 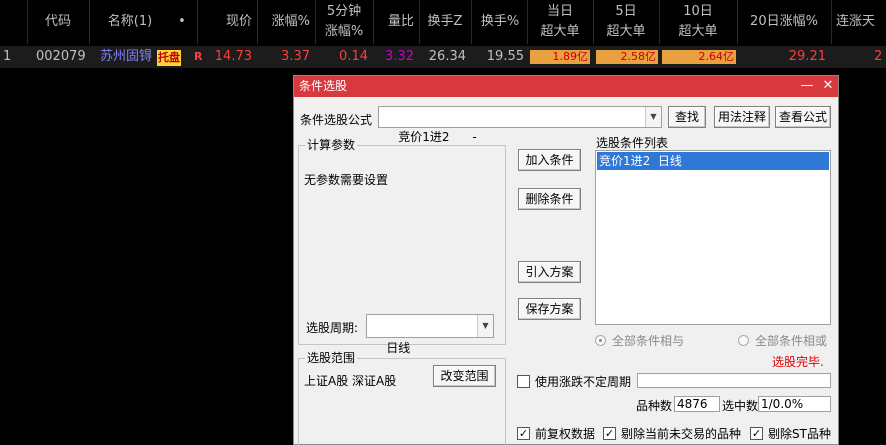 I want to click on header-d10-big: 10日 超大单, so click(x=698, y=22).